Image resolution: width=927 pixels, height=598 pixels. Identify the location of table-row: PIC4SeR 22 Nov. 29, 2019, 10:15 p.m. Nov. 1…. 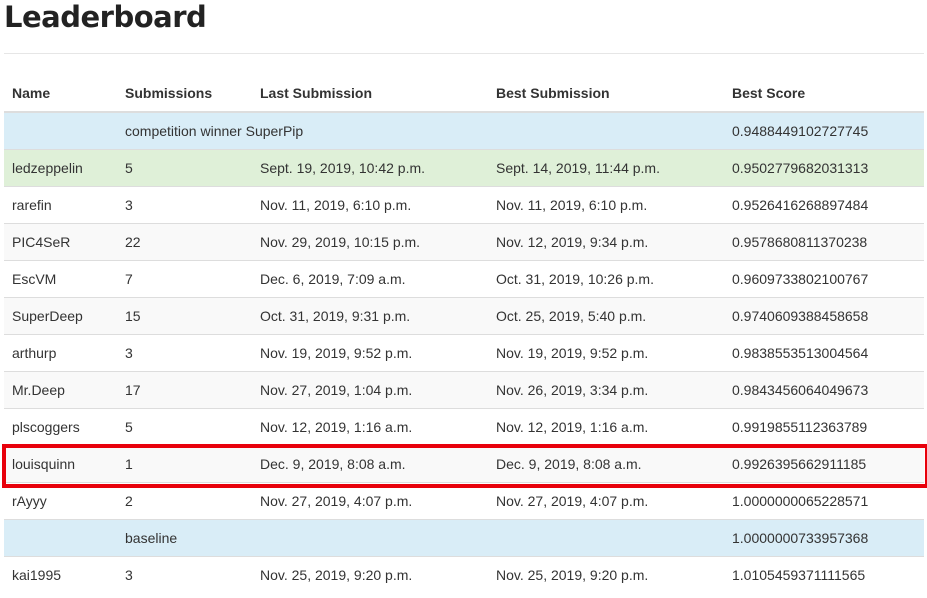
(464, 242).